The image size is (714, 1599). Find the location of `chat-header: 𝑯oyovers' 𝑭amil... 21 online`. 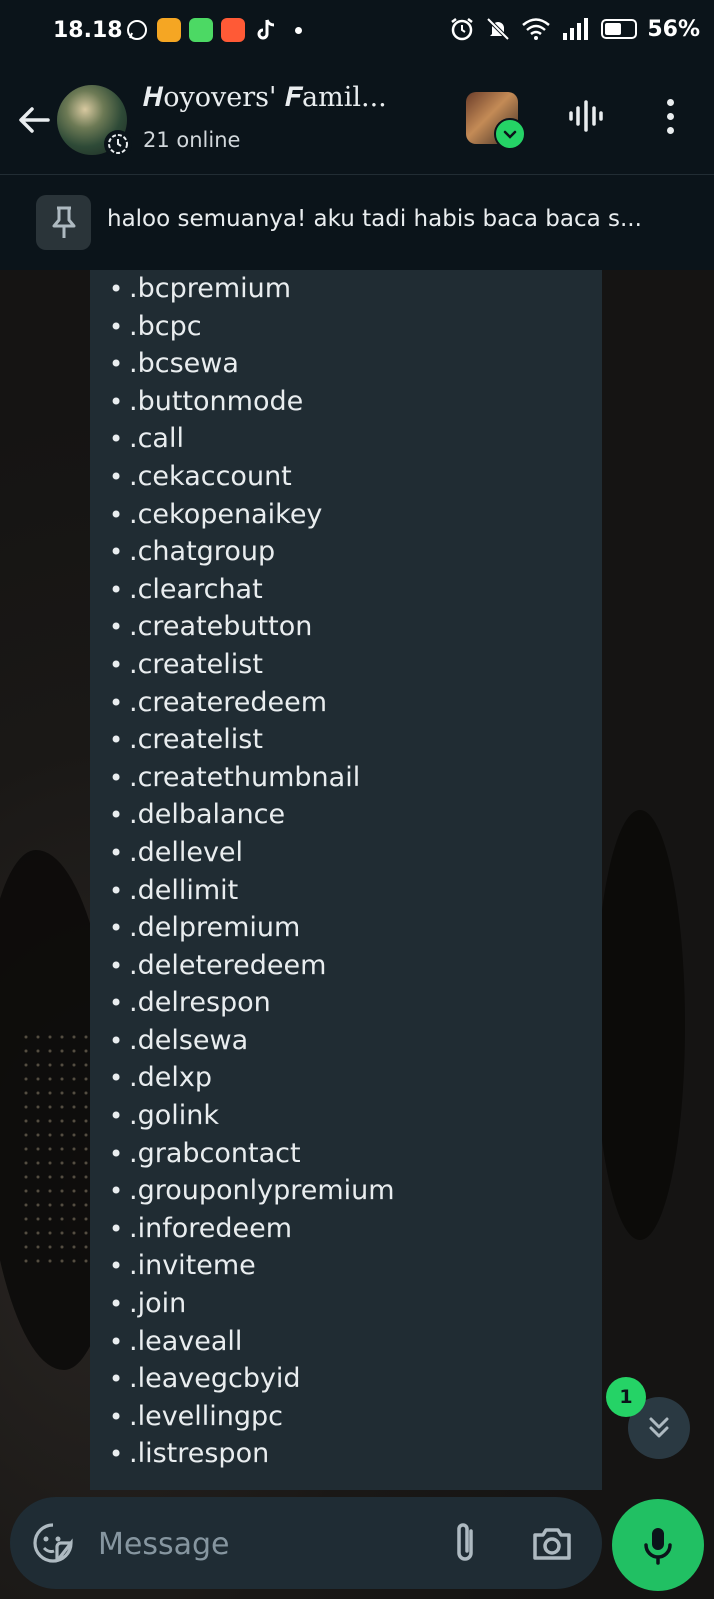

chat-header: 𝑯oyovers' 𝑭amil... 21 online is located at coordinates (357, 120).